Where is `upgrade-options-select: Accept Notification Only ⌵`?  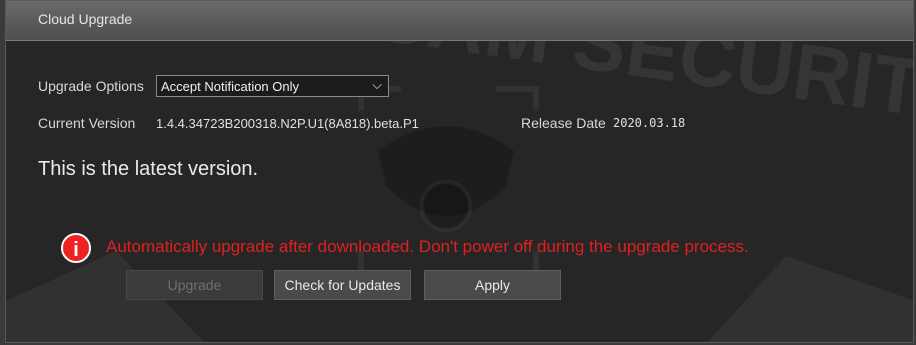 upgrade-options-select: Accept Notification Only ⌵ is located at coordinates (272, 86).